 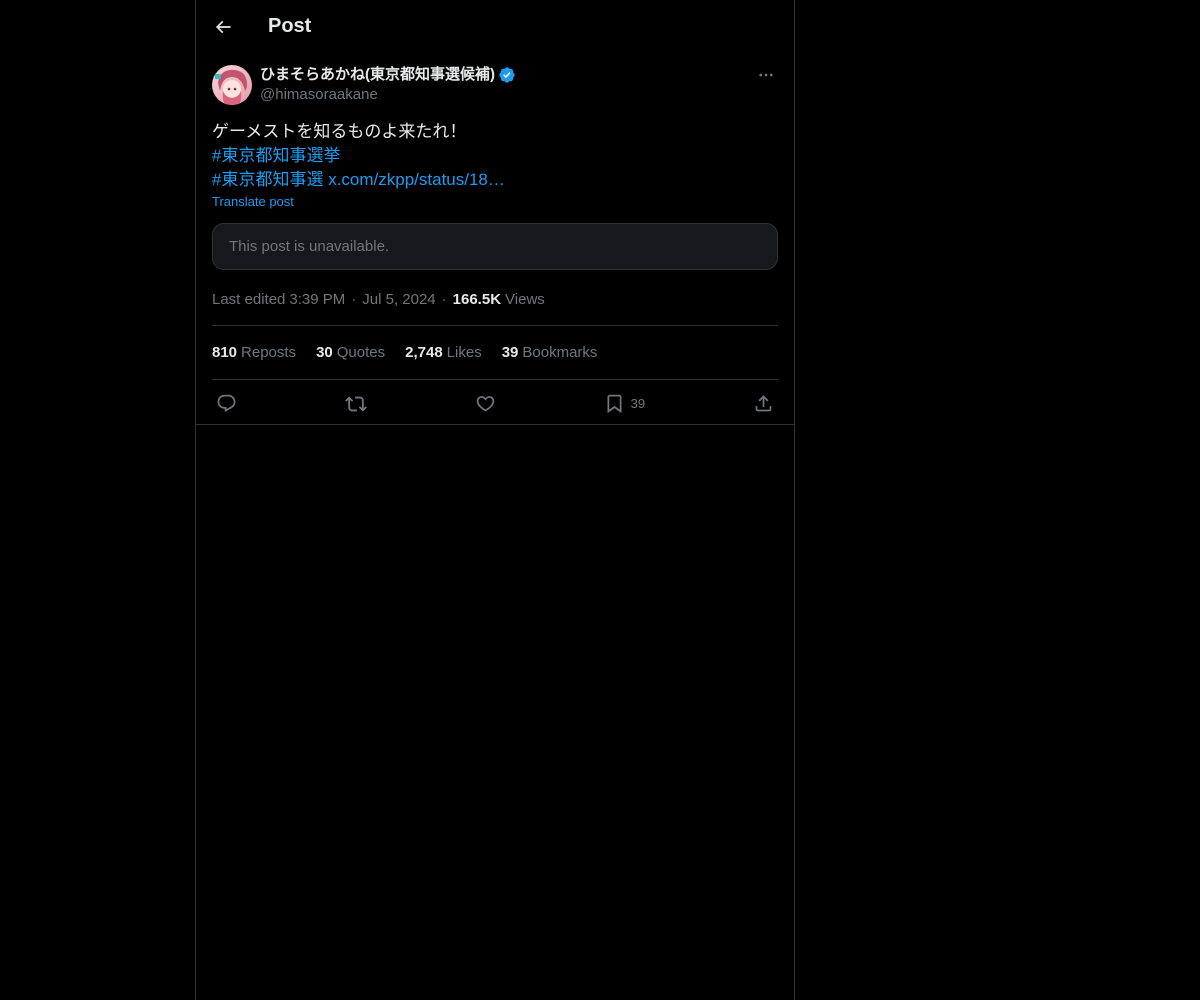 I want to click on repost-icon, so click(x=355, y=403).